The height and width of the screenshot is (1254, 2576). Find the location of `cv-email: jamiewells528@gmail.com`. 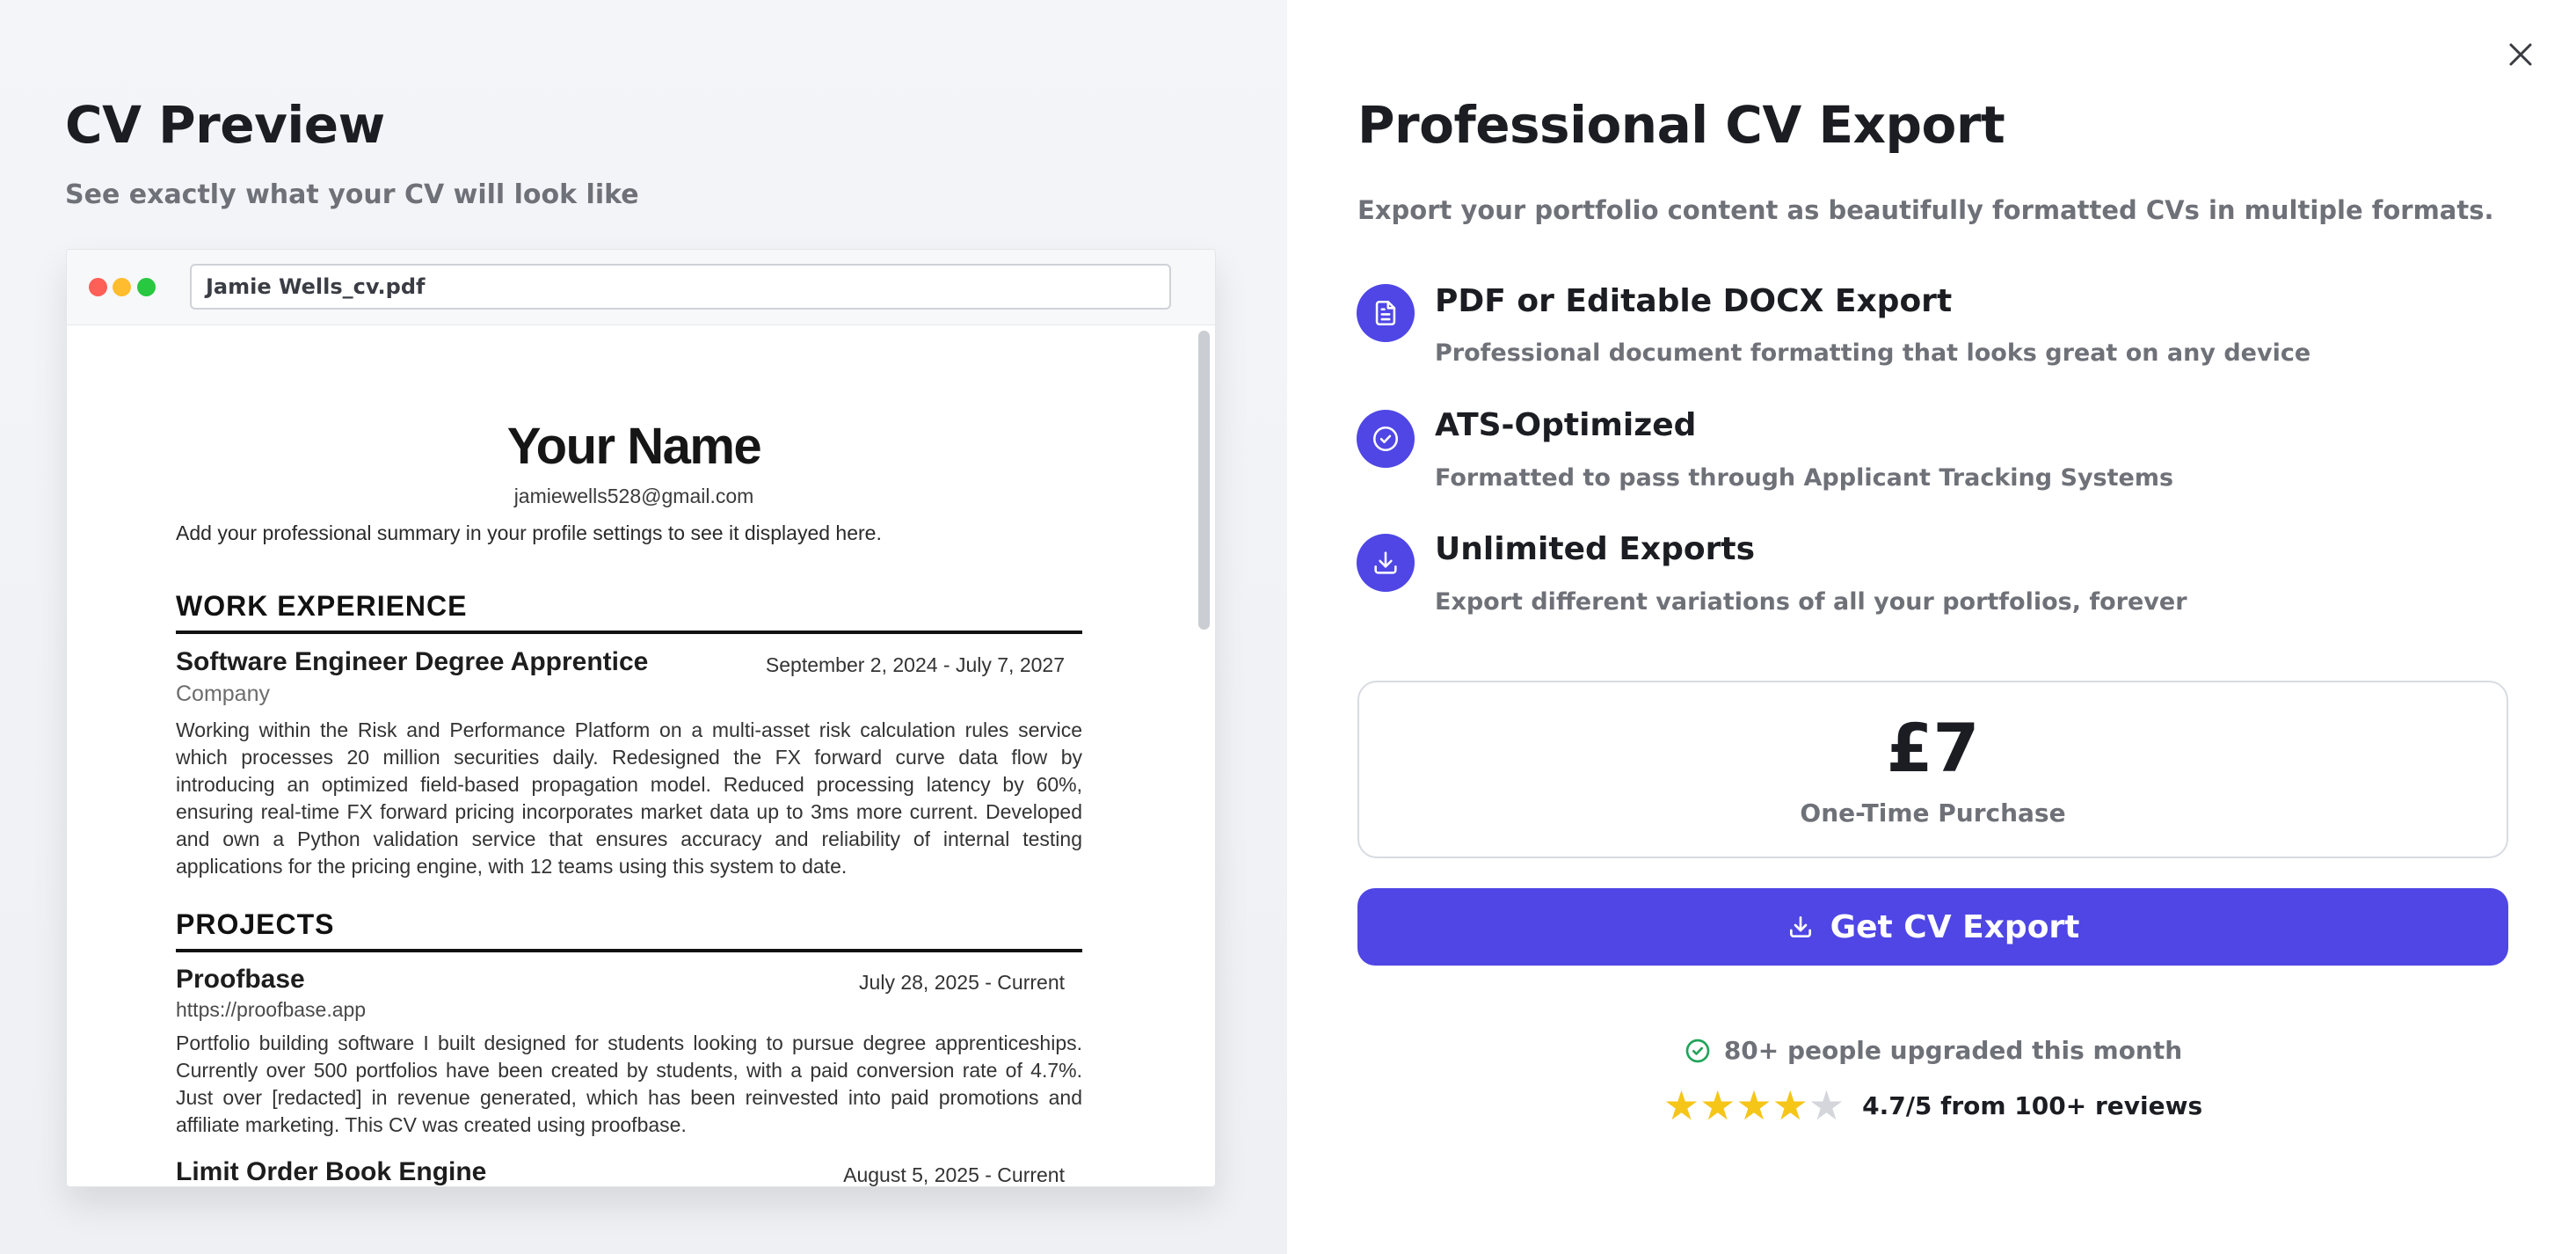

cv-email: jamiewells528@gmail.com is located at coordinates (633, 496).